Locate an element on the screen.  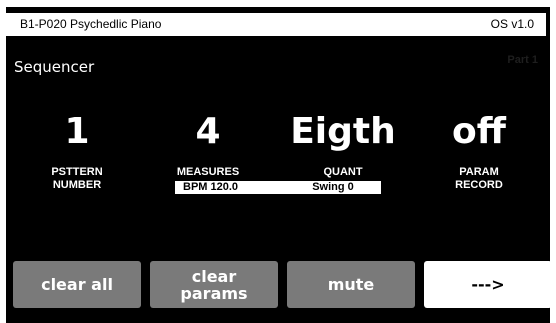
patch-title: B1-P020 Psychedlic Piano is located at coordinates (91, 24).